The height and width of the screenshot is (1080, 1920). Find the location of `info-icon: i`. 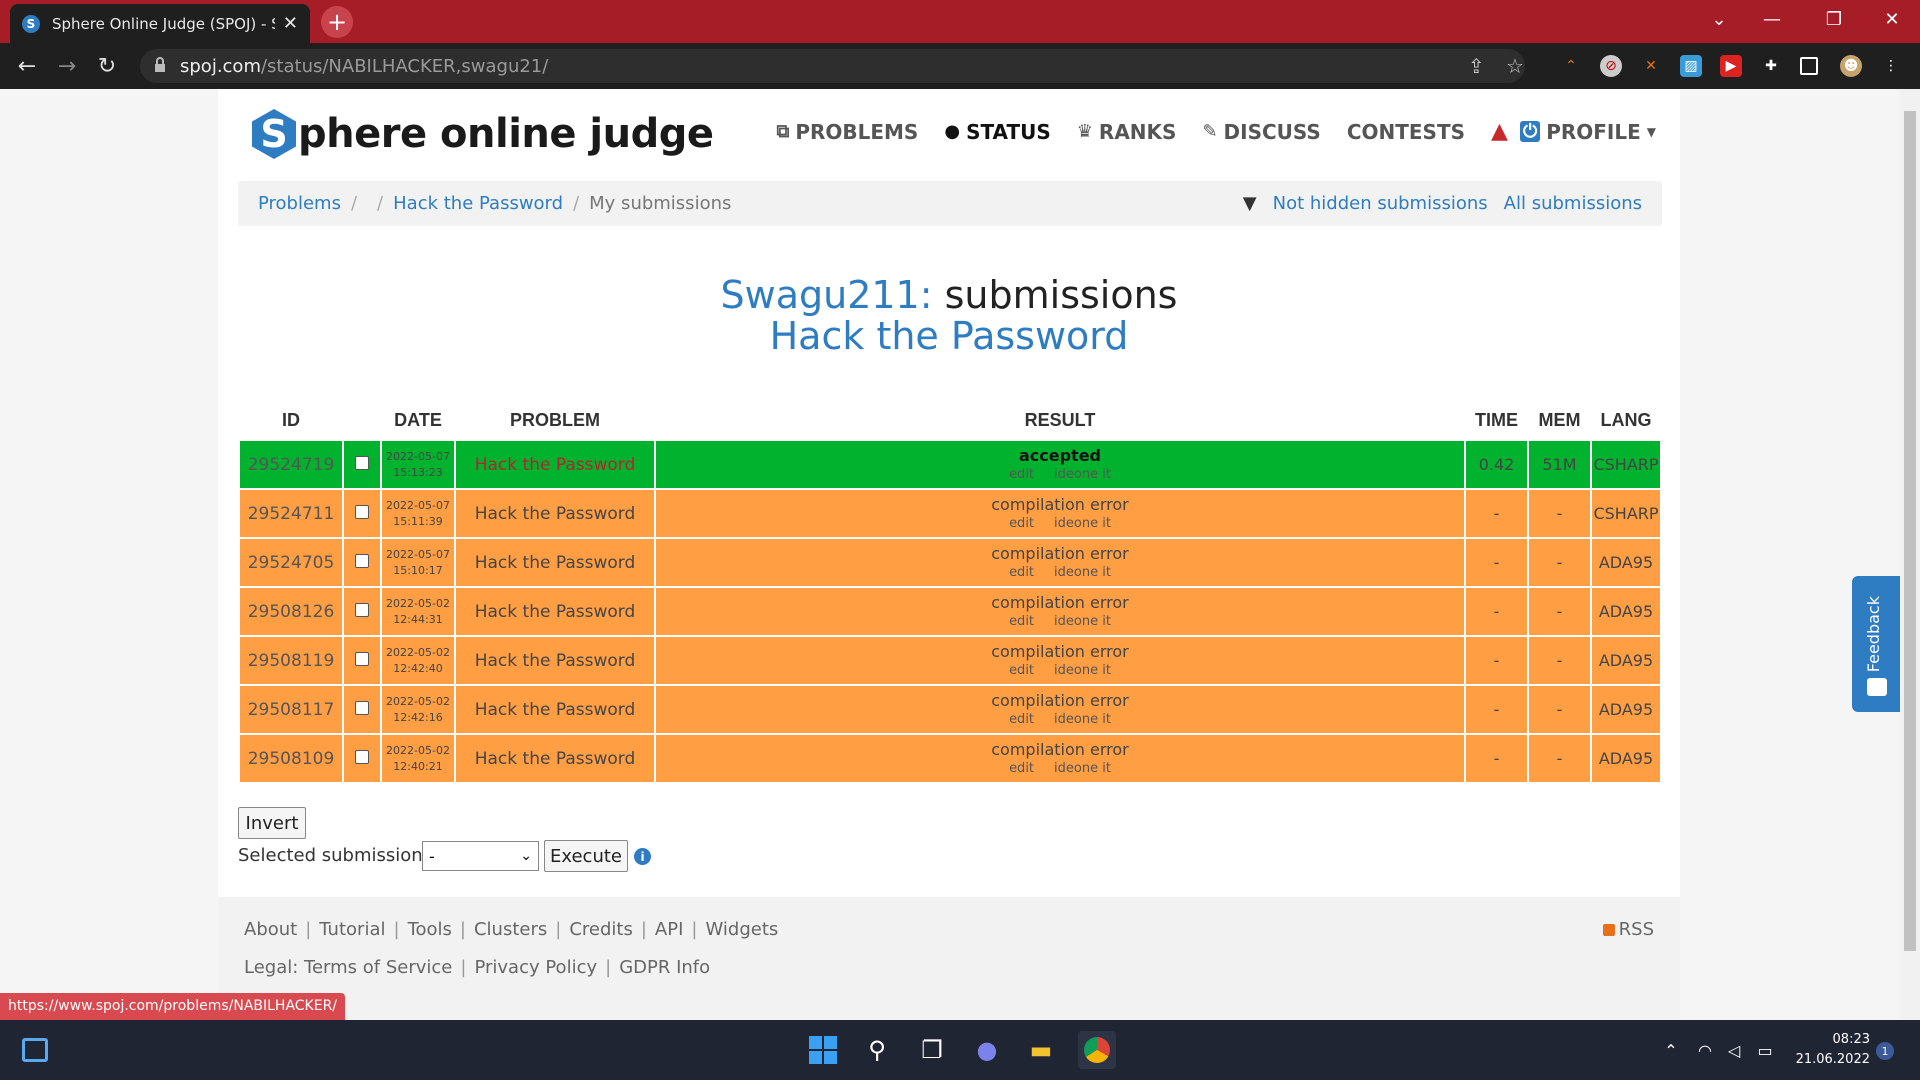

info-icon: i is located at coordinates (642, 856).